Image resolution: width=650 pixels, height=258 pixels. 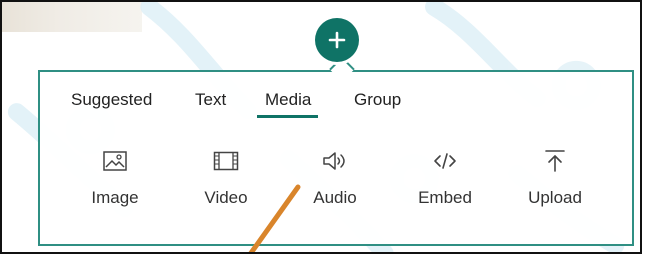 I want to click on image-label: Image, so click(x=115, y=197).